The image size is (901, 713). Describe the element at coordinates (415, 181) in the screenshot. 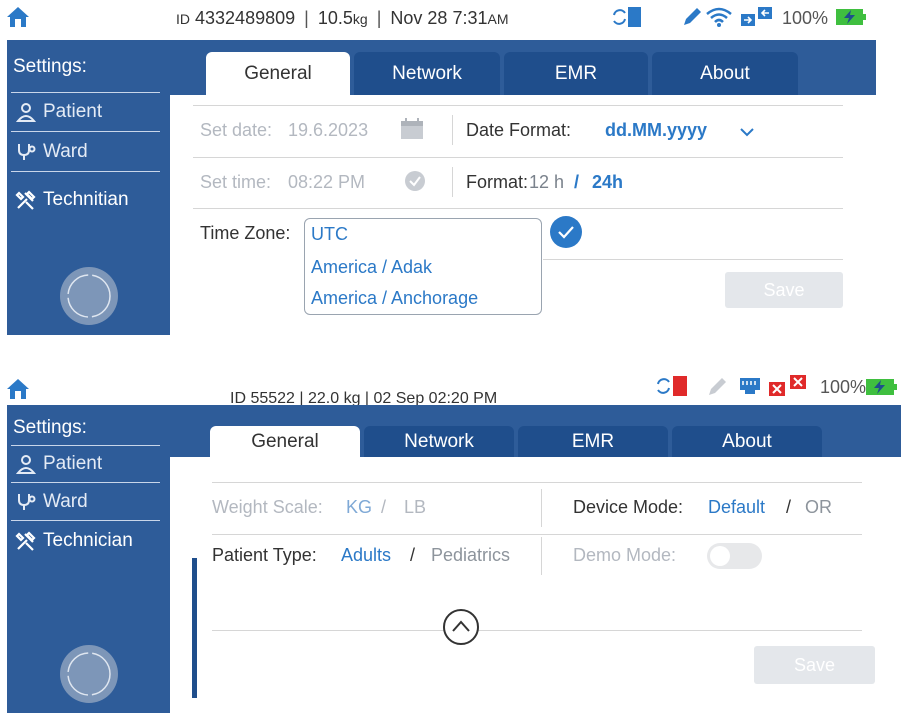

I see `clock-check-icon` at that location.